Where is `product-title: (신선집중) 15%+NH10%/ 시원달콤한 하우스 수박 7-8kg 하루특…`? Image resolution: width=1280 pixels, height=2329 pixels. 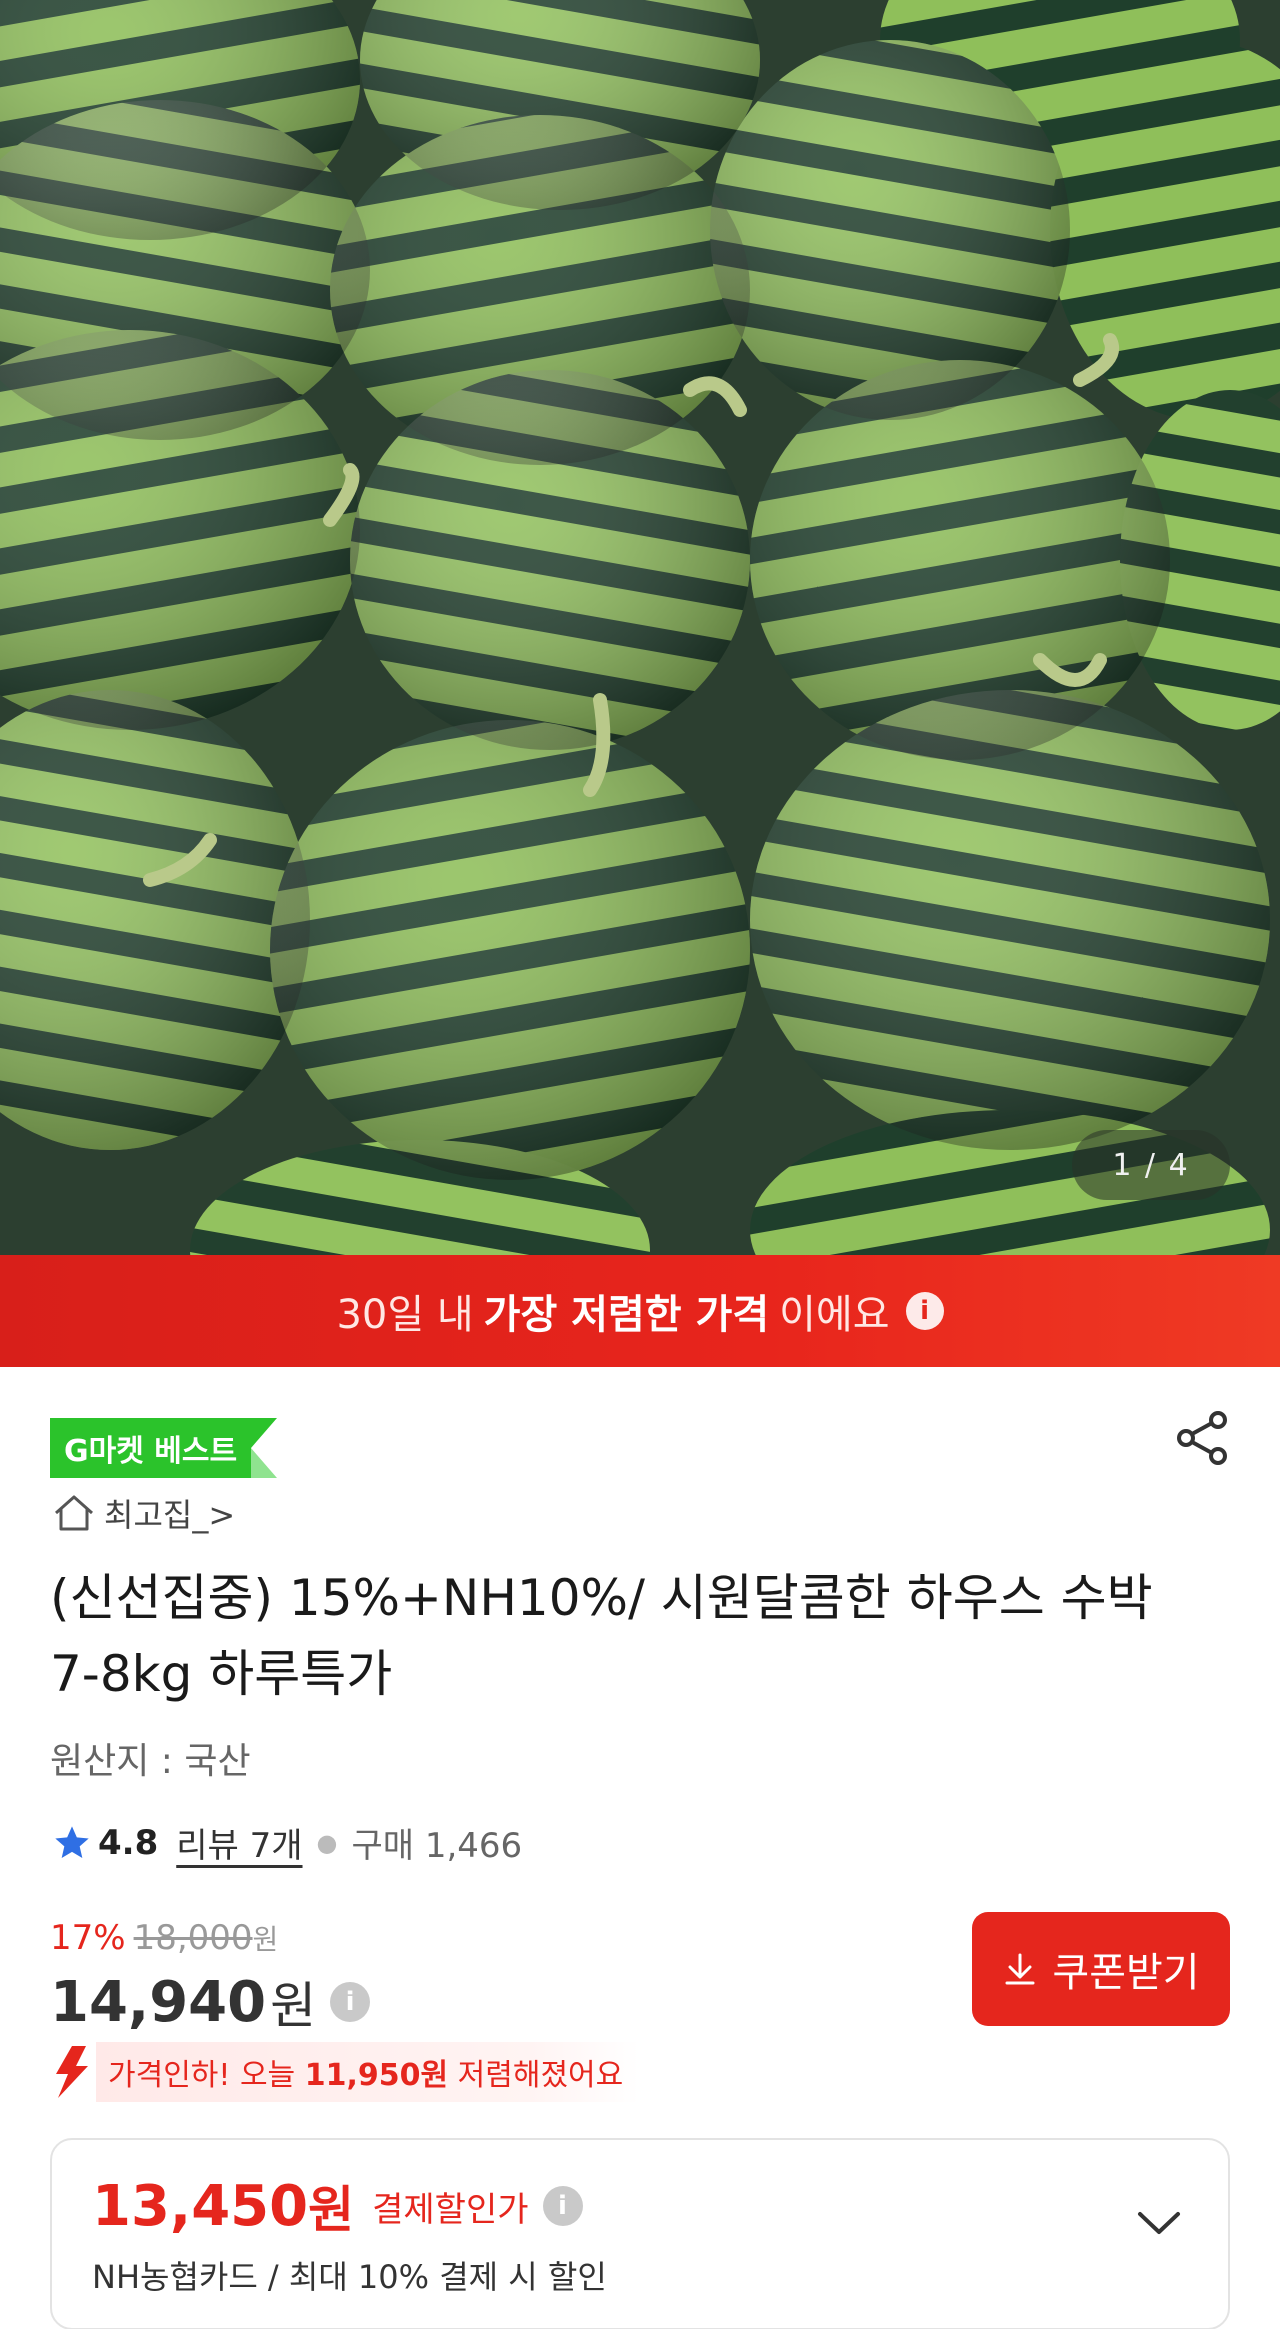 product-title: (신선집중) 15%+NH10%/ 시원달콤한 하우스 수박 7-8kg 하루특… is located at coordinates (601, 1636).